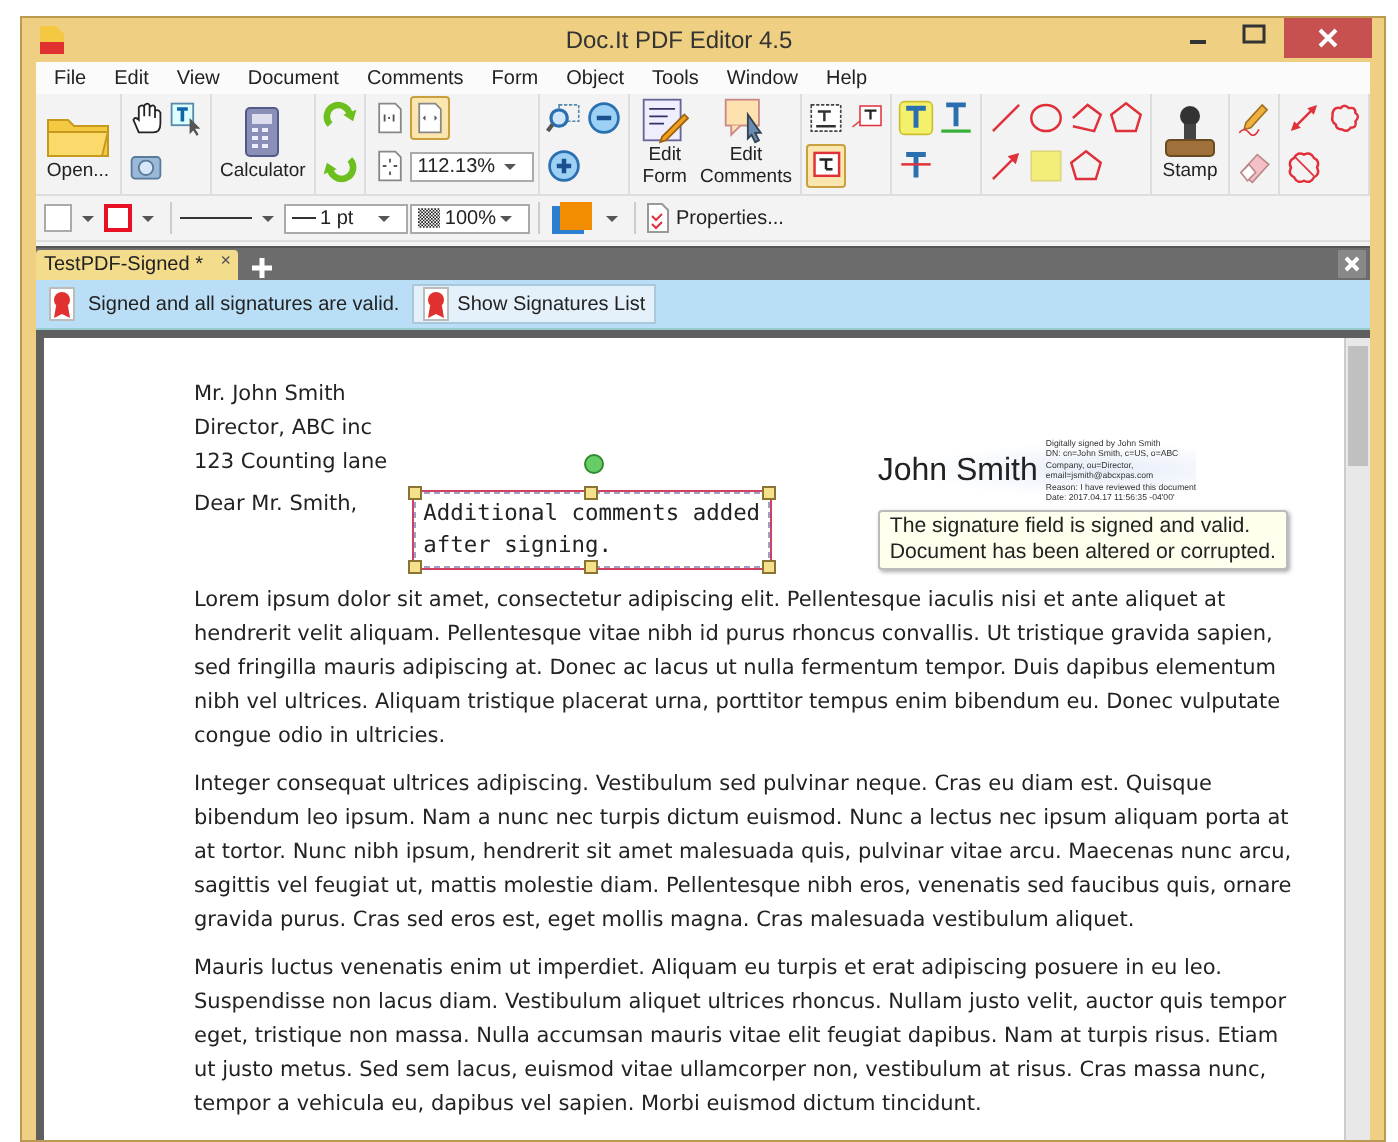 This screenshot has width=1398, height=1142. Describe the element at coordinates (244, 304) in the screenshot. I see `signature-status-text: Signed and all signatures are valid.` at that location.